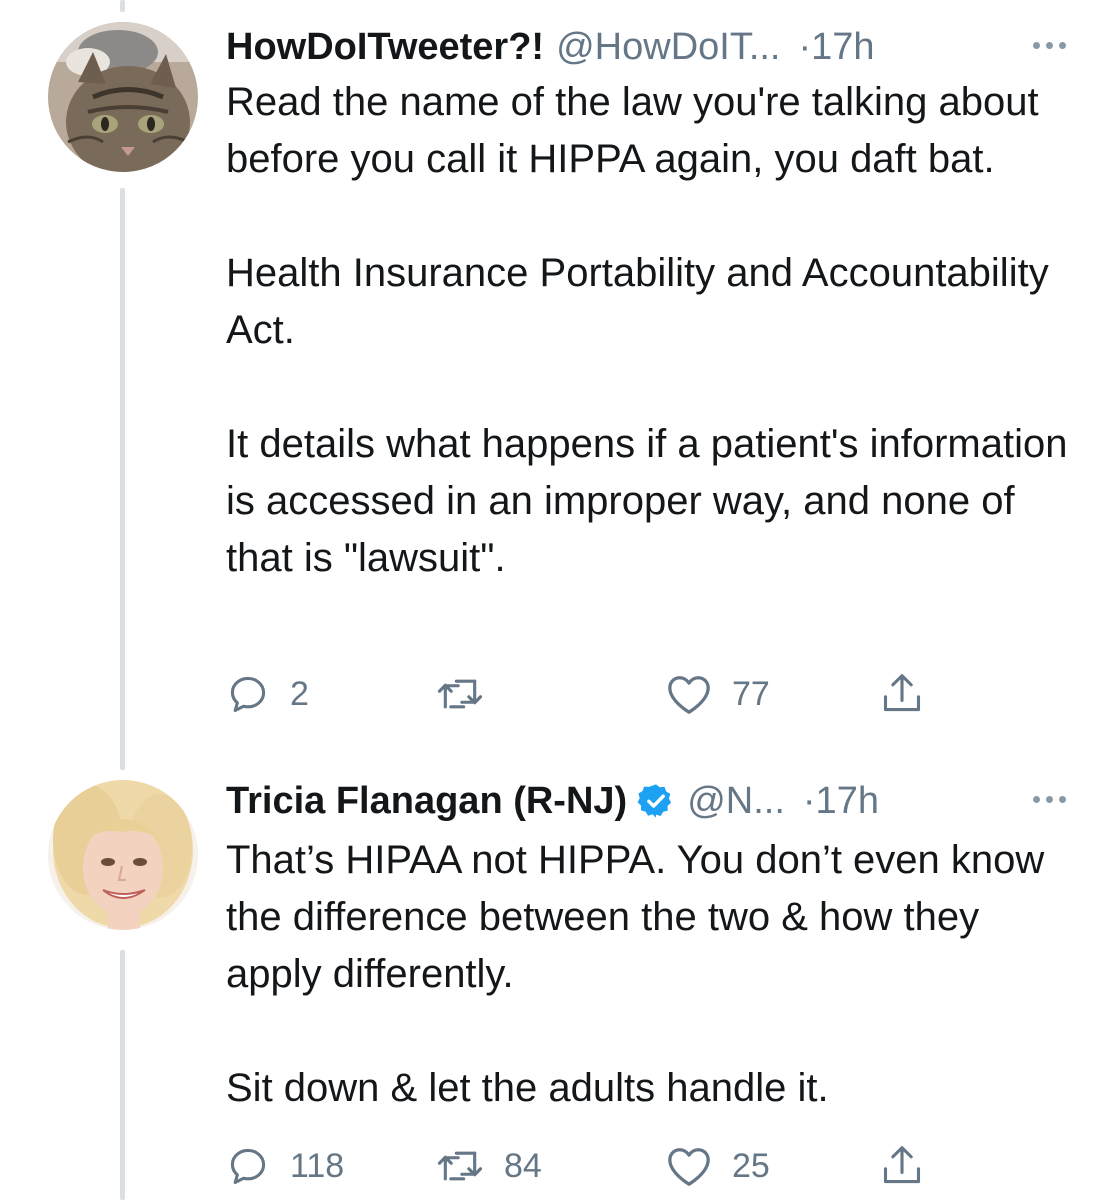  What do you see at coordinates (586, 694) in the screenshot?
I see `action-bar: 2 77` at bounding box center [586, 694].